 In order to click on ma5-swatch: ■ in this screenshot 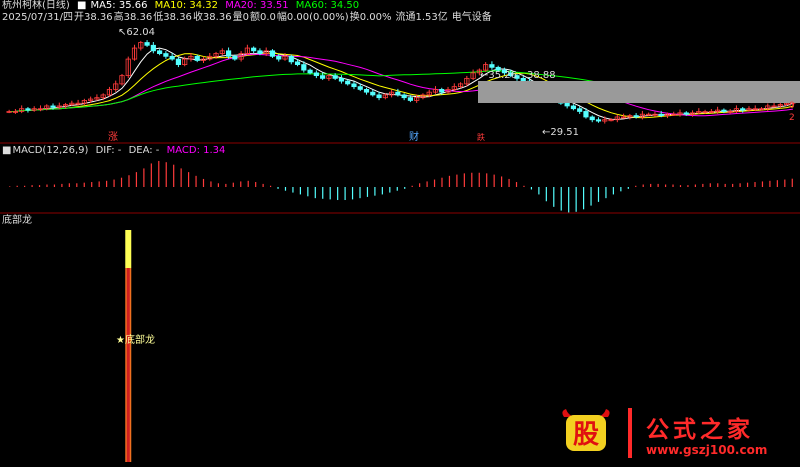, I will do `click(82, 5)`.